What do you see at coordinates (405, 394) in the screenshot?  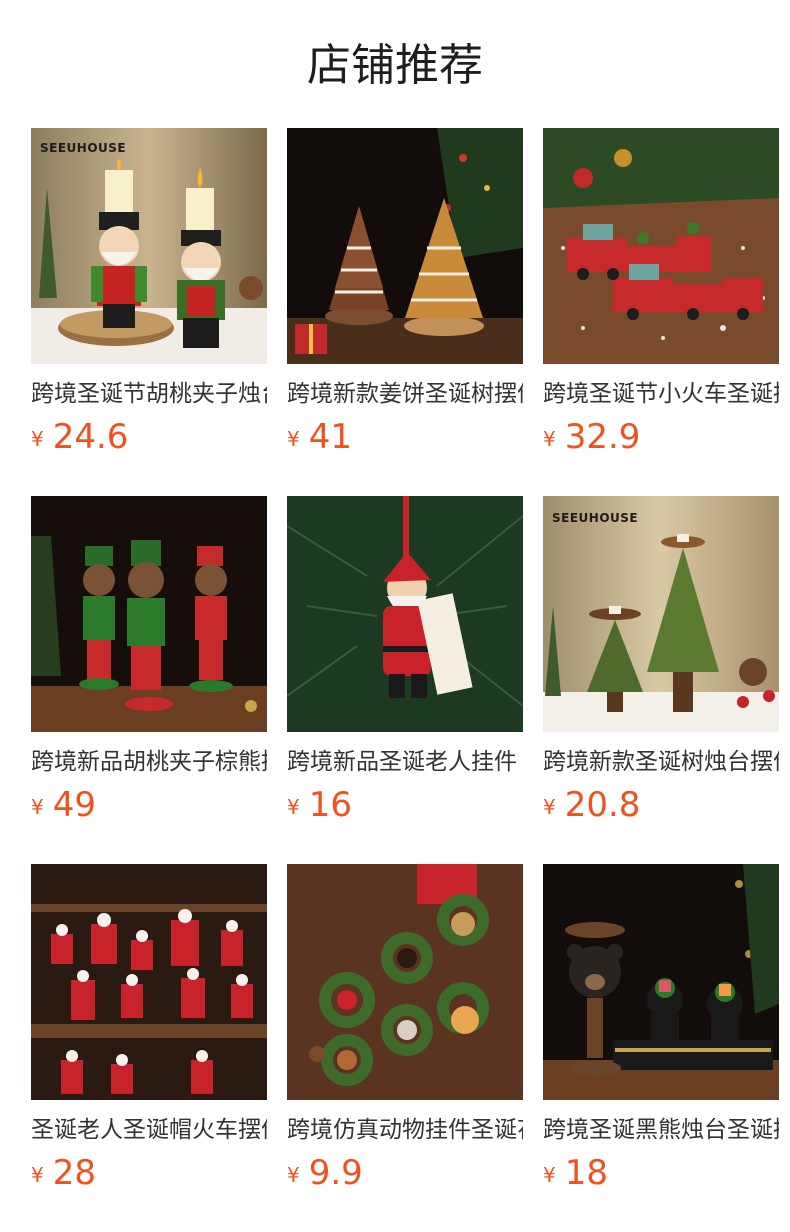 I see `product-name: 跨境新款姜饼圣诞树摆件` at bounding box center [405, 394].